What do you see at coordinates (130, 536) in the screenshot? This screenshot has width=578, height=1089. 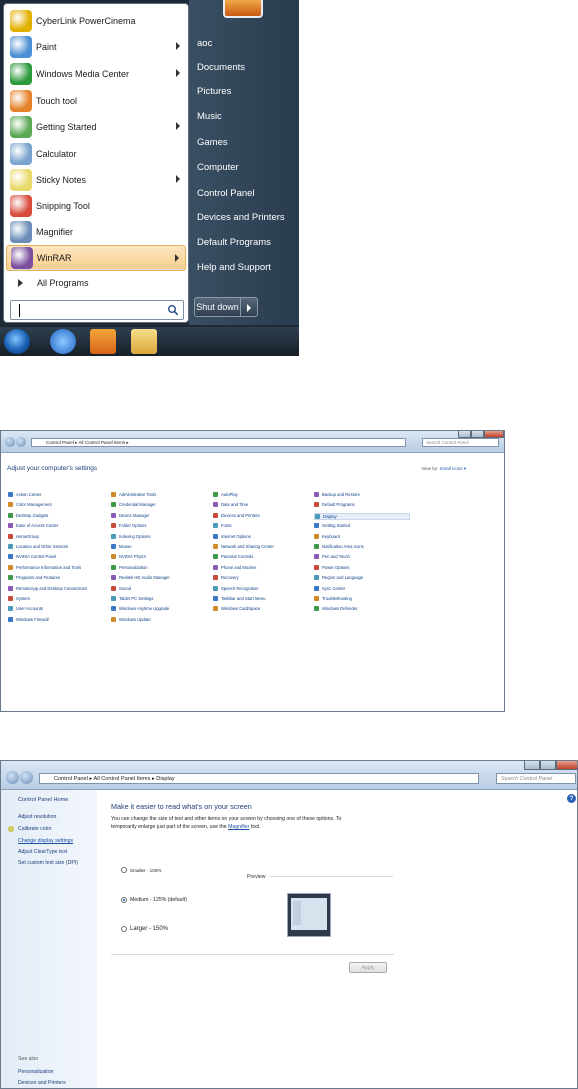 I see `control-panel-item: Indexing Options` at bounding box center [130, 536].